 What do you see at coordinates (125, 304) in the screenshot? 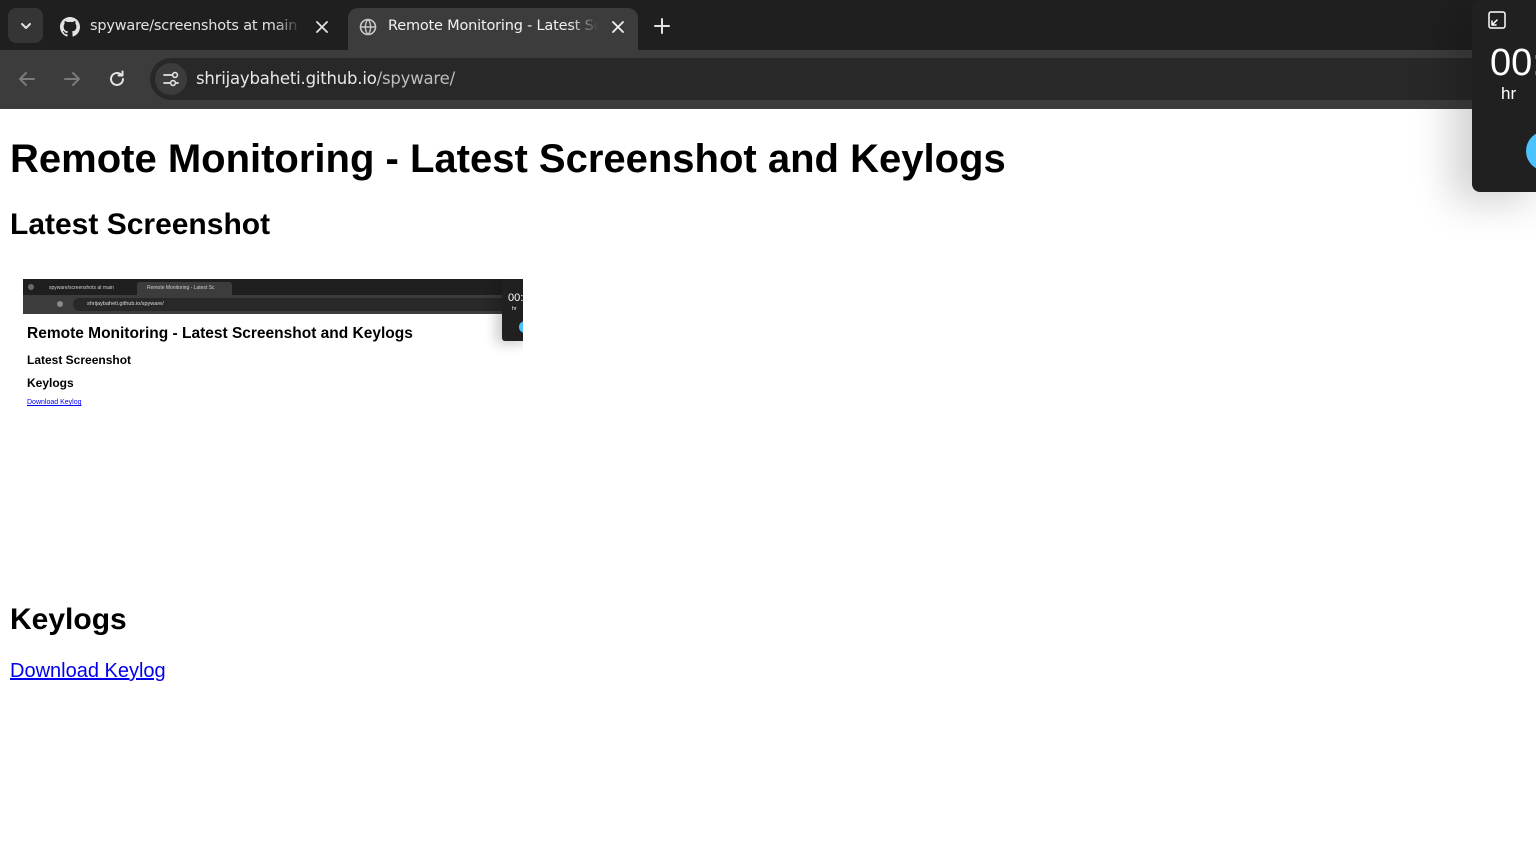
I see `thumbnail-url: shrijaybaheti.github.io/spyware/` at bounding box center [125, 304].